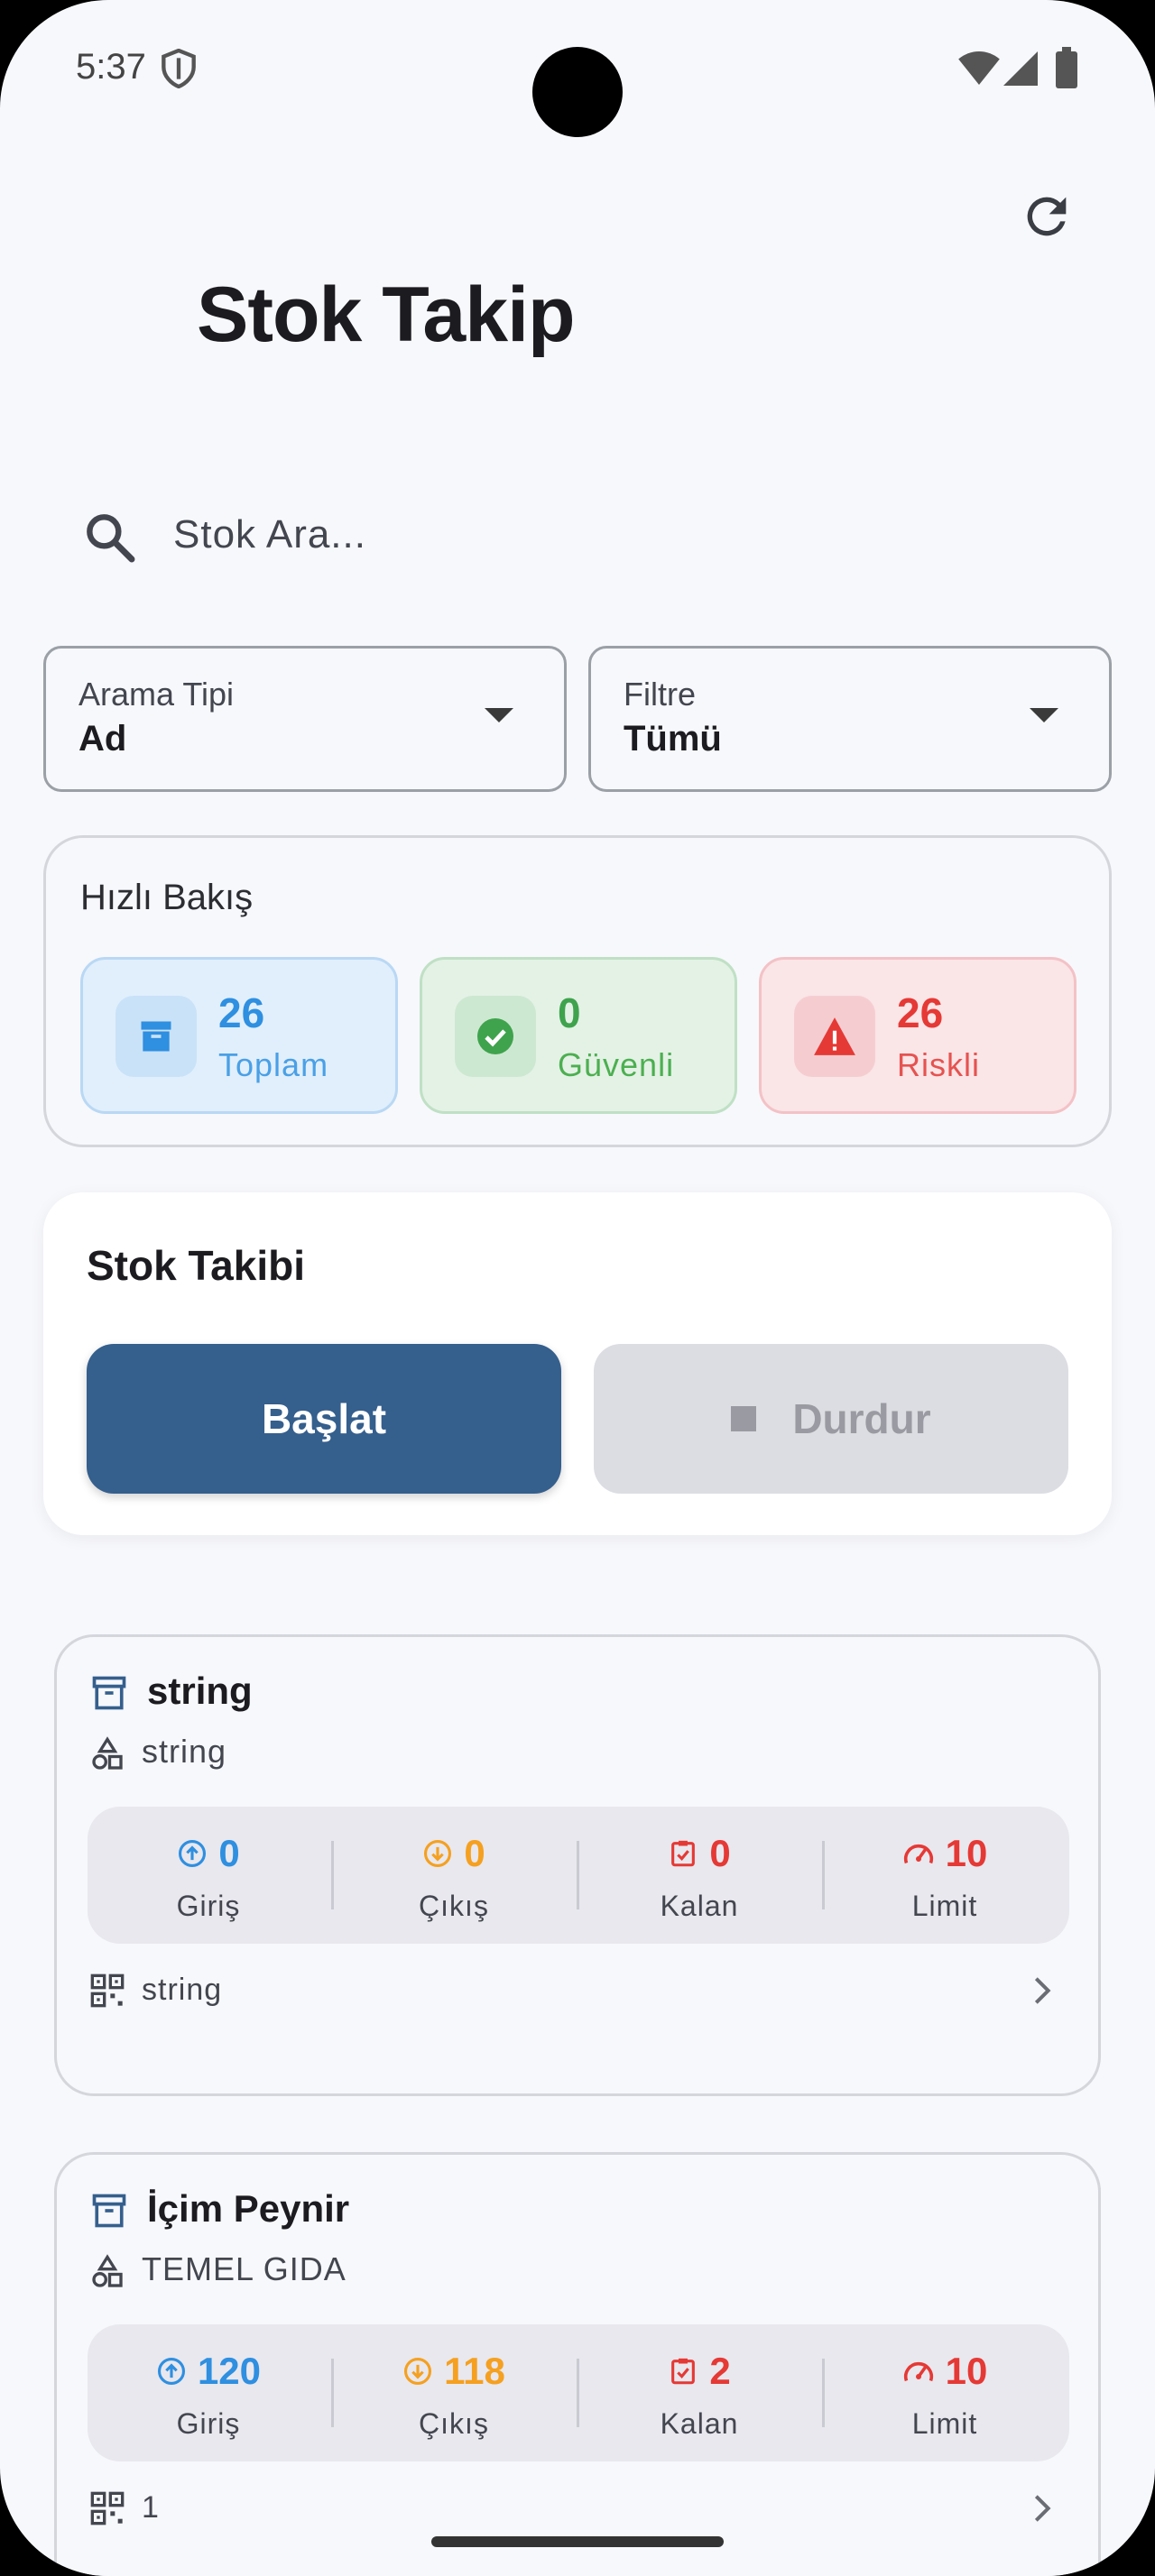 This screenshot has width=1155, height=2576. Describe the element at coordinates (495, 1037) in the screenshot. I see `check-circle-icon` at that location.